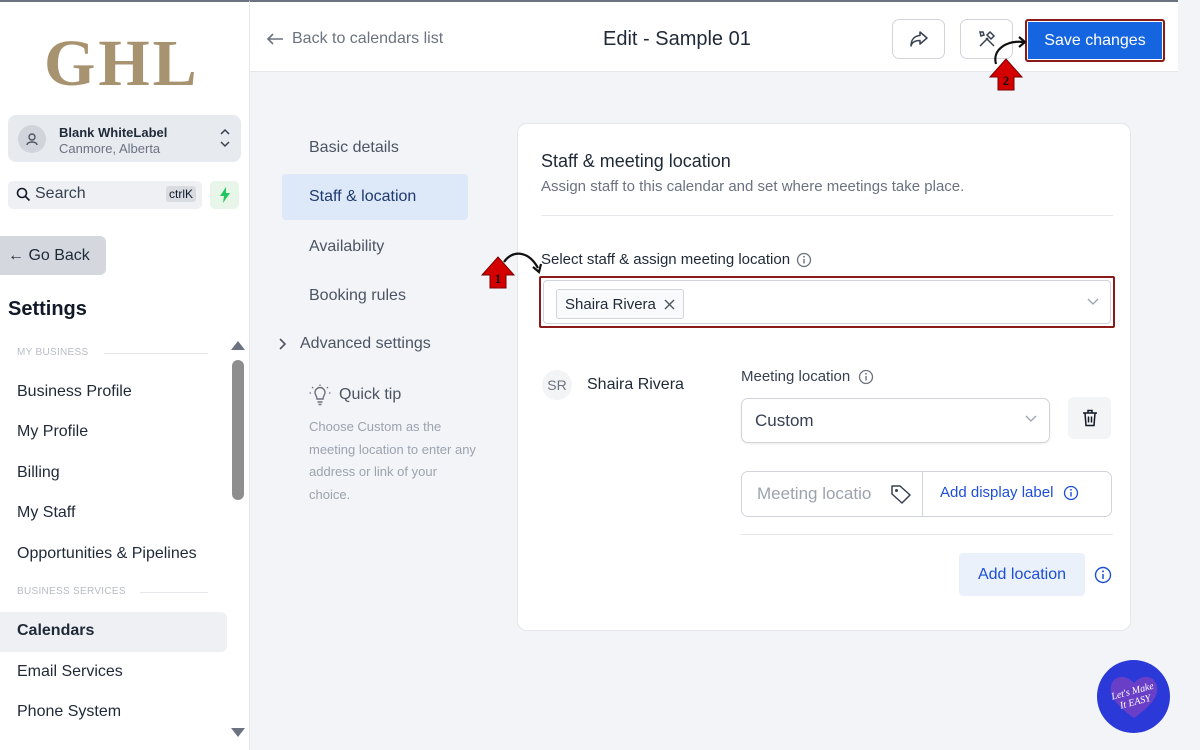 This screenshot has height=750, width=1200. I want to click on close-icon, so click(669, 304).